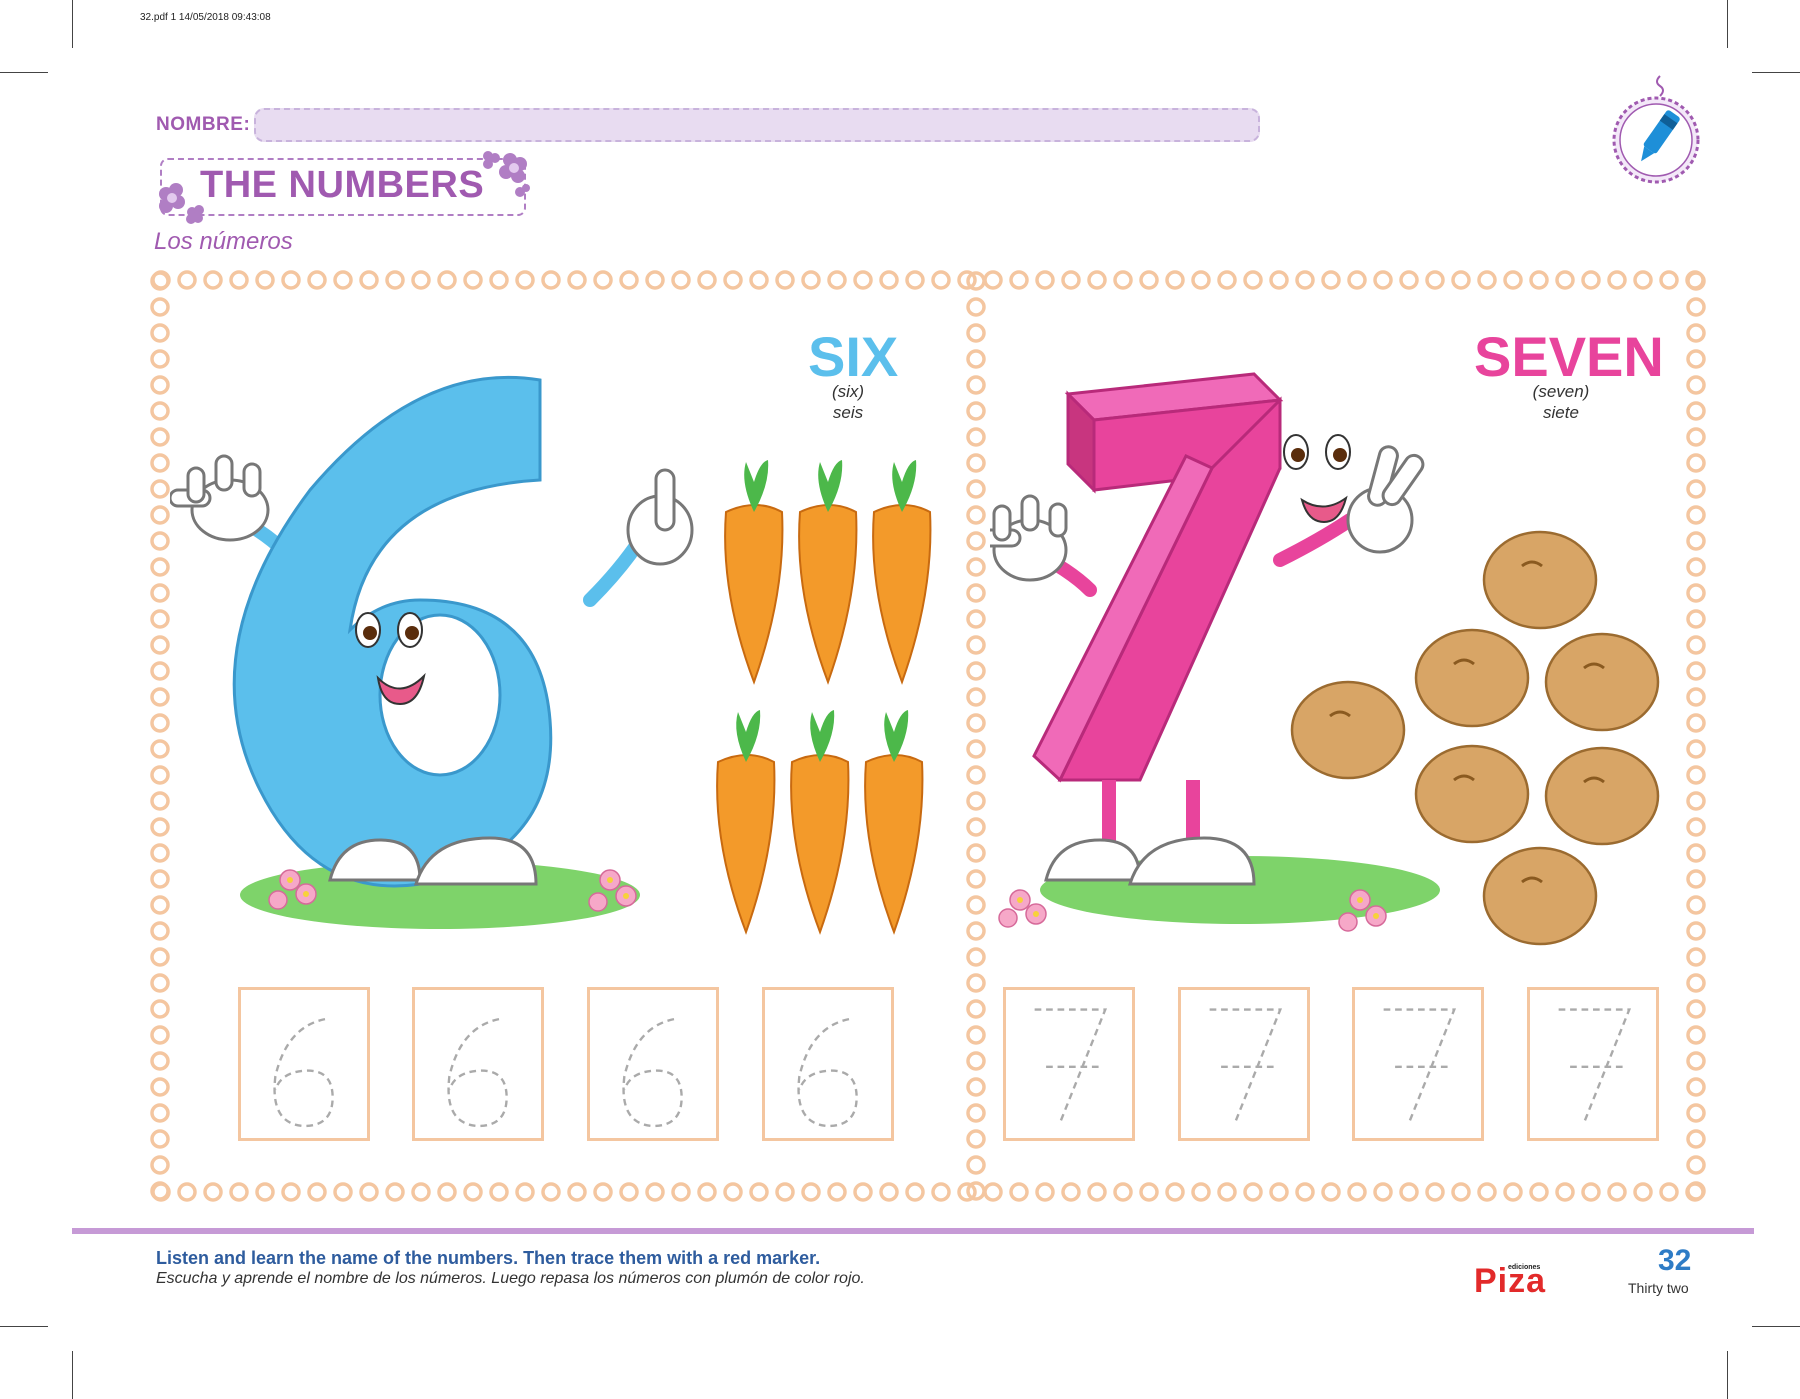 This screenshot has height=1399, width=1800. I want to click on pronunciation-six: (six), so click(848, 391).